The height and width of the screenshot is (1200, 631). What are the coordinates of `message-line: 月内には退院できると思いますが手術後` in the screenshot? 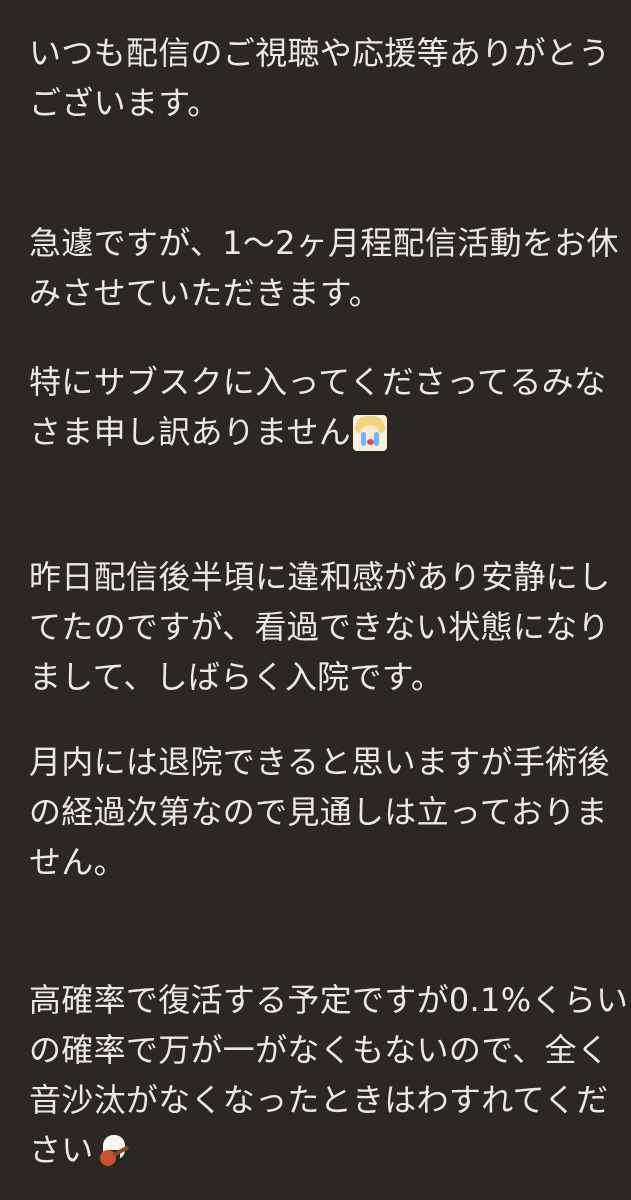 It's located at (319, 762).